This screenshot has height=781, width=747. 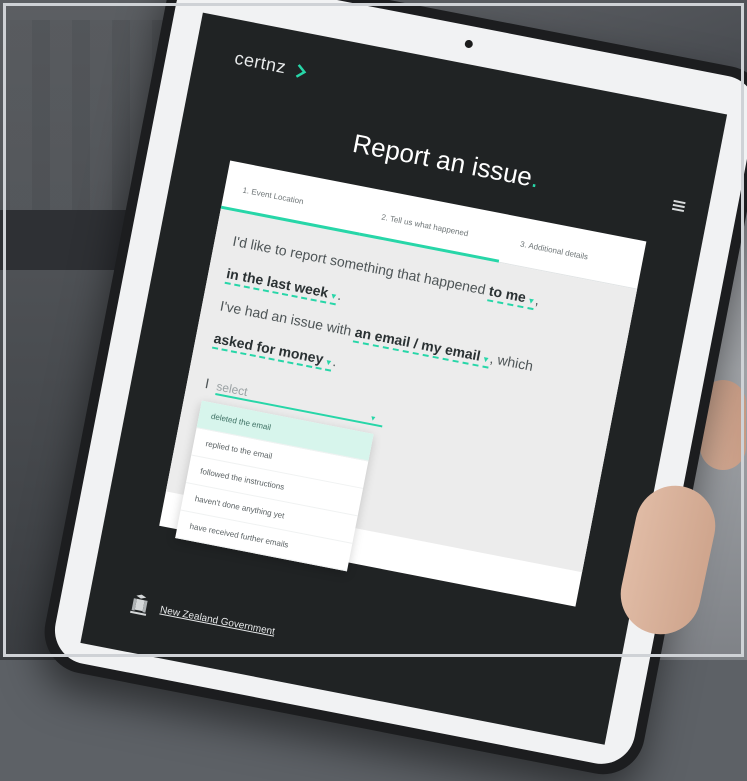 What do you see at coordinates (300, 71) in the screenshot?
I see `chevron-mark-icon` at bounding box center [300, 71].